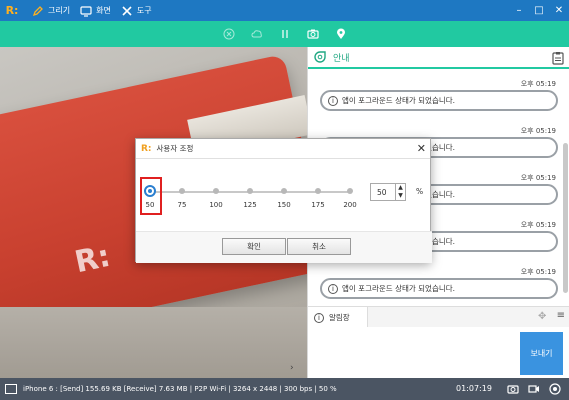 This screenshot has height=400, width=569. I want to click on session-timer: 01:07:19, so click(474, 388).